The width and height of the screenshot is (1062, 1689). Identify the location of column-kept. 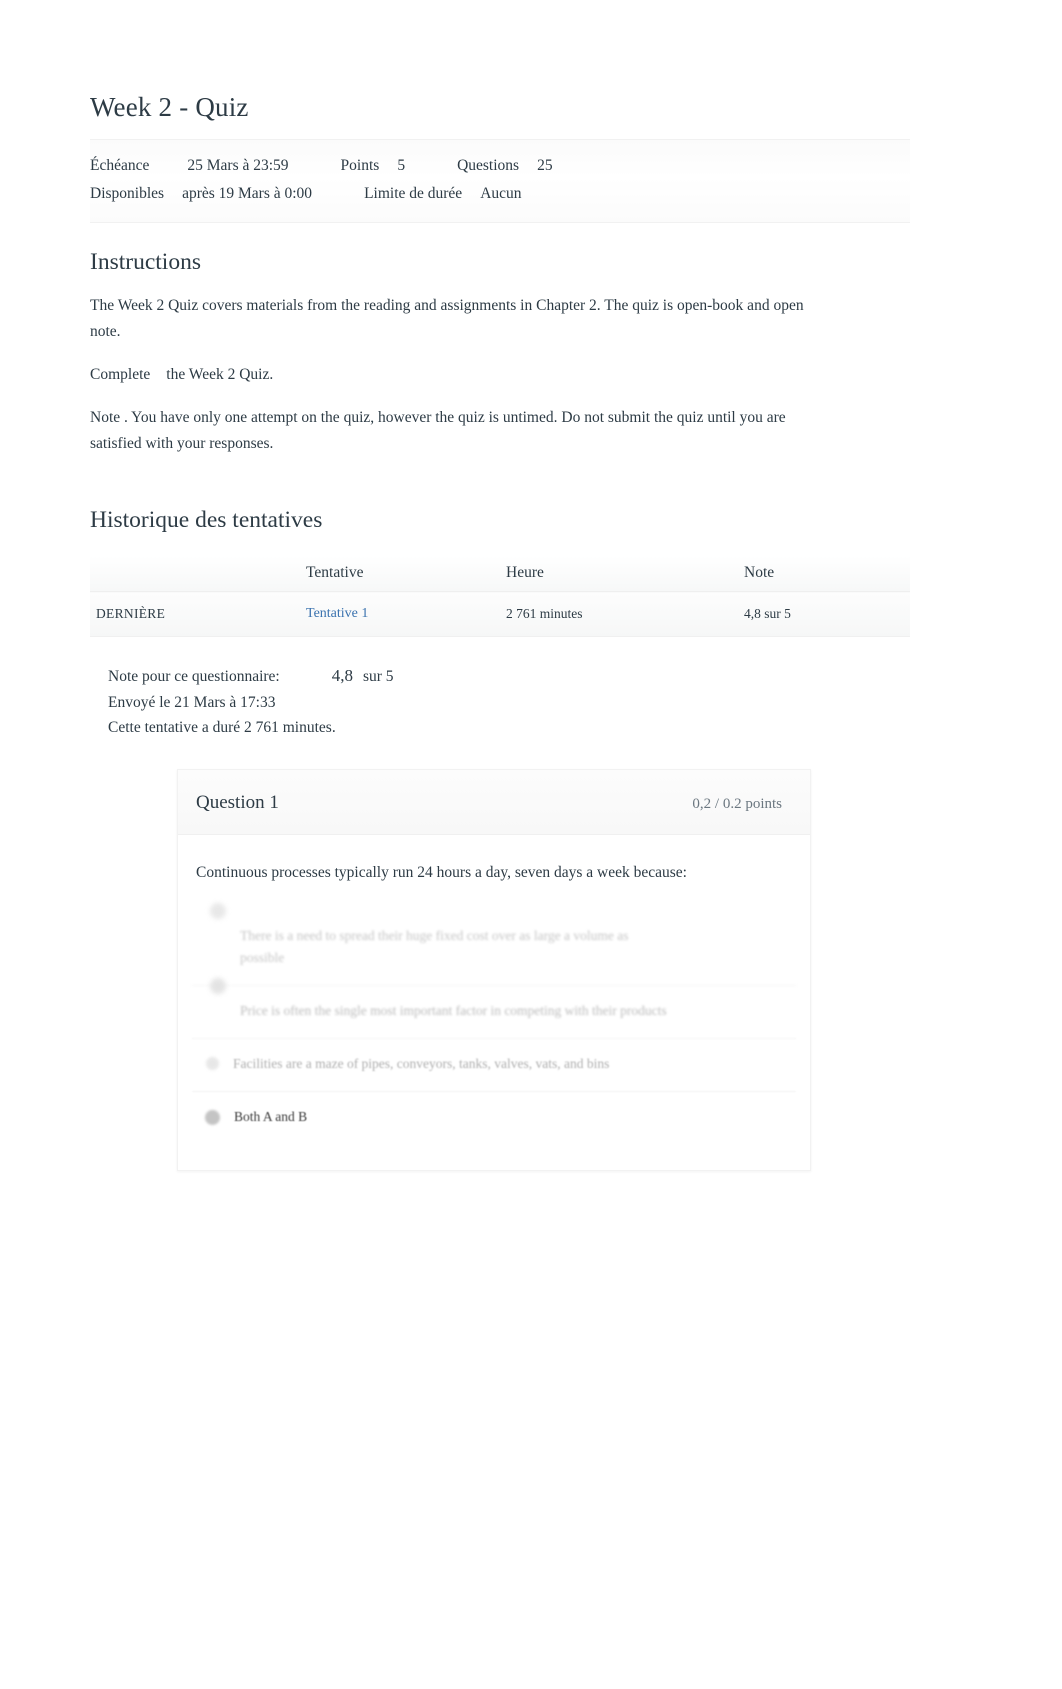
(198, 574).